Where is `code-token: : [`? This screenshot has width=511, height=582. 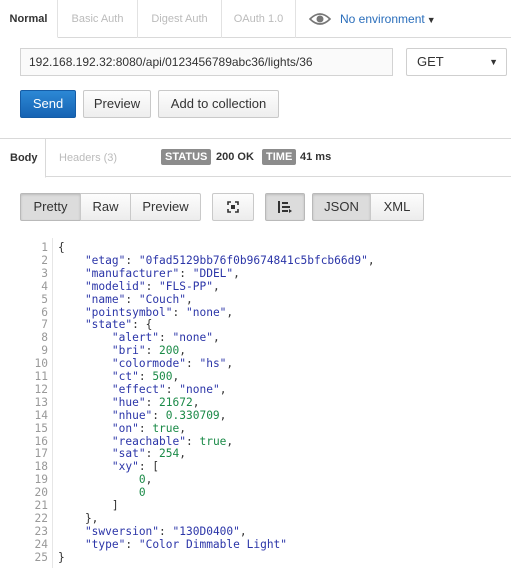 code-token: : [ is located at coordinates (149, 467).